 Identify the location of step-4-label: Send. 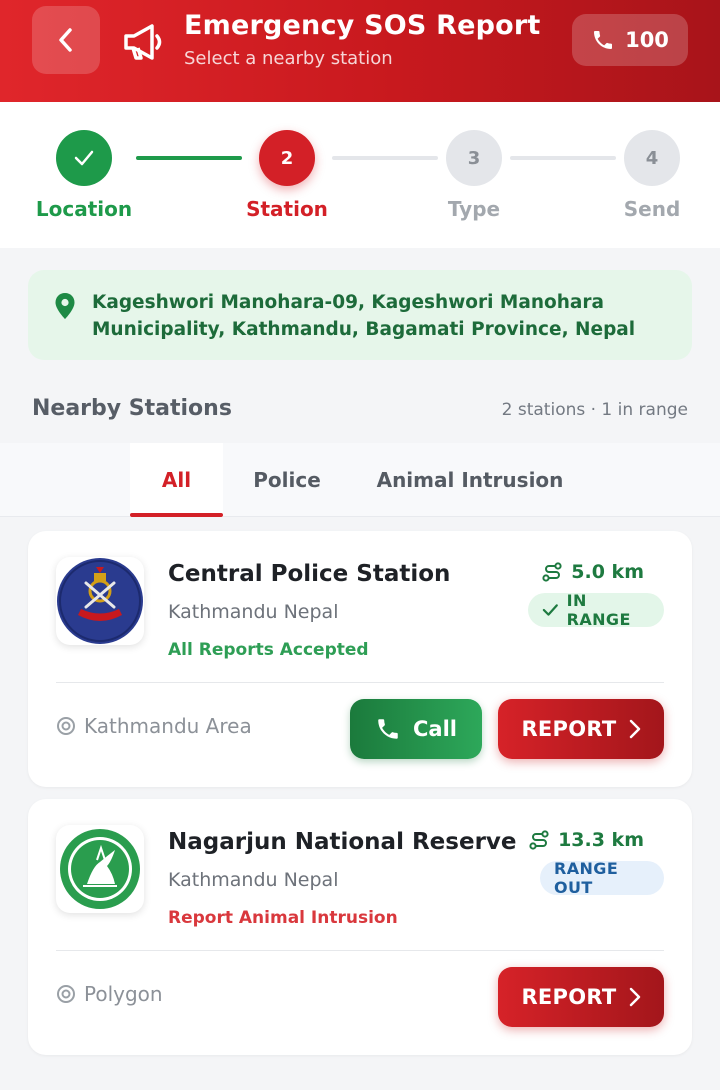
(652, 209).